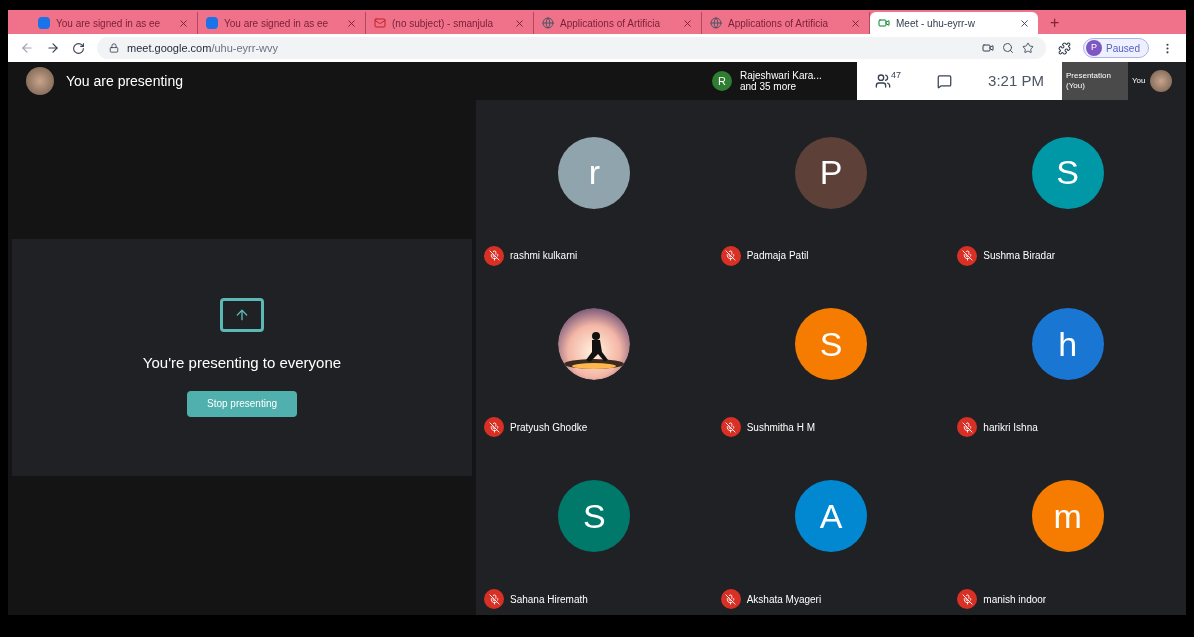 This screenshot has width=1194, height=637. I want to click on extensions-icon, so click(1065, 48).